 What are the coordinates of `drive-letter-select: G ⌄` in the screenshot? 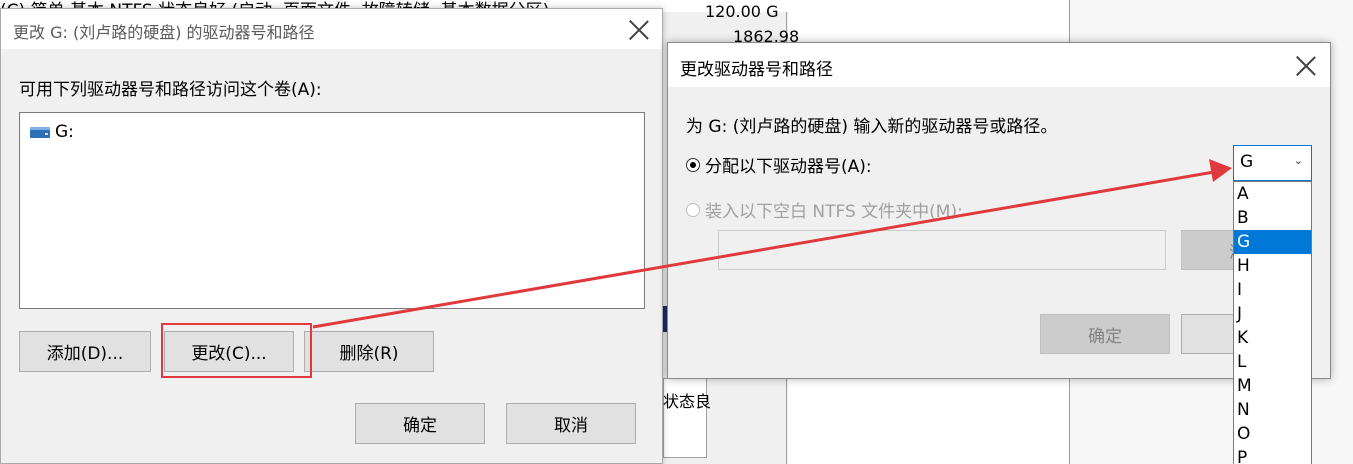 It's located at (1272, 163).